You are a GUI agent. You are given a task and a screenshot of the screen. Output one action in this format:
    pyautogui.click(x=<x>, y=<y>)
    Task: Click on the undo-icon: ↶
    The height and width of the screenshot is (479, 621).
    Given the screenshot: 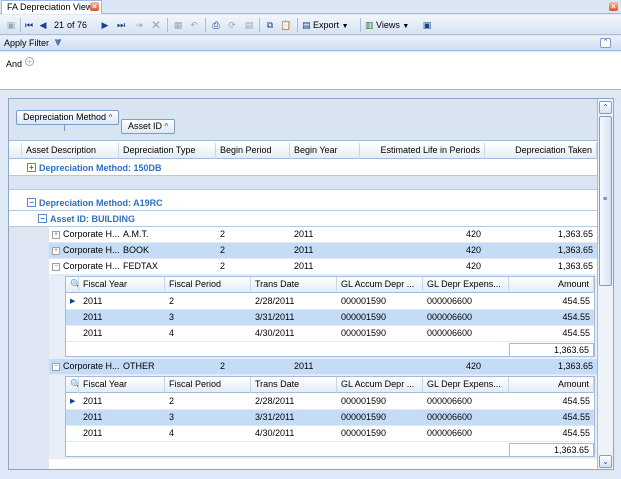 What is the action you would take?
    pyautogui.click(x=194, y=25)
    